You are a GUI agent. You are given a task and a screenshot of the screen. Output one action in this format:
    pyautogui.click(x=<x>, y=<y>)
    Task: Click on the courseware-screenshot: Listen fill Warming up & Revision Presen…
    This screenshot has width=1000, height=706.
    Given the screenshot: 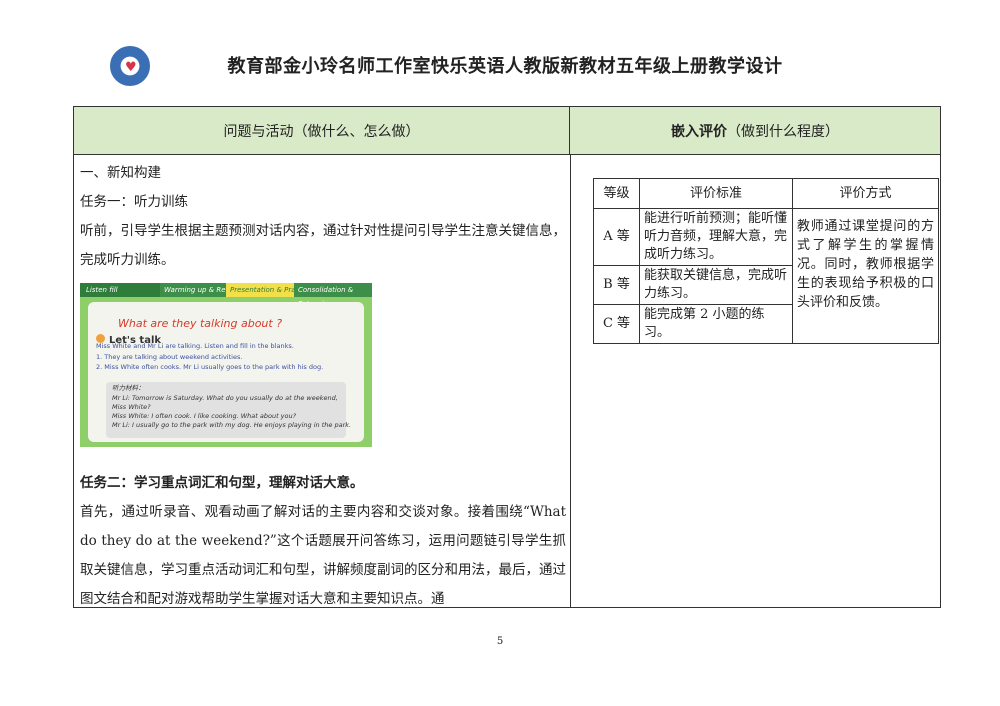 What is the action you would take?
    pyautogui.click(x=226, y=365)
    